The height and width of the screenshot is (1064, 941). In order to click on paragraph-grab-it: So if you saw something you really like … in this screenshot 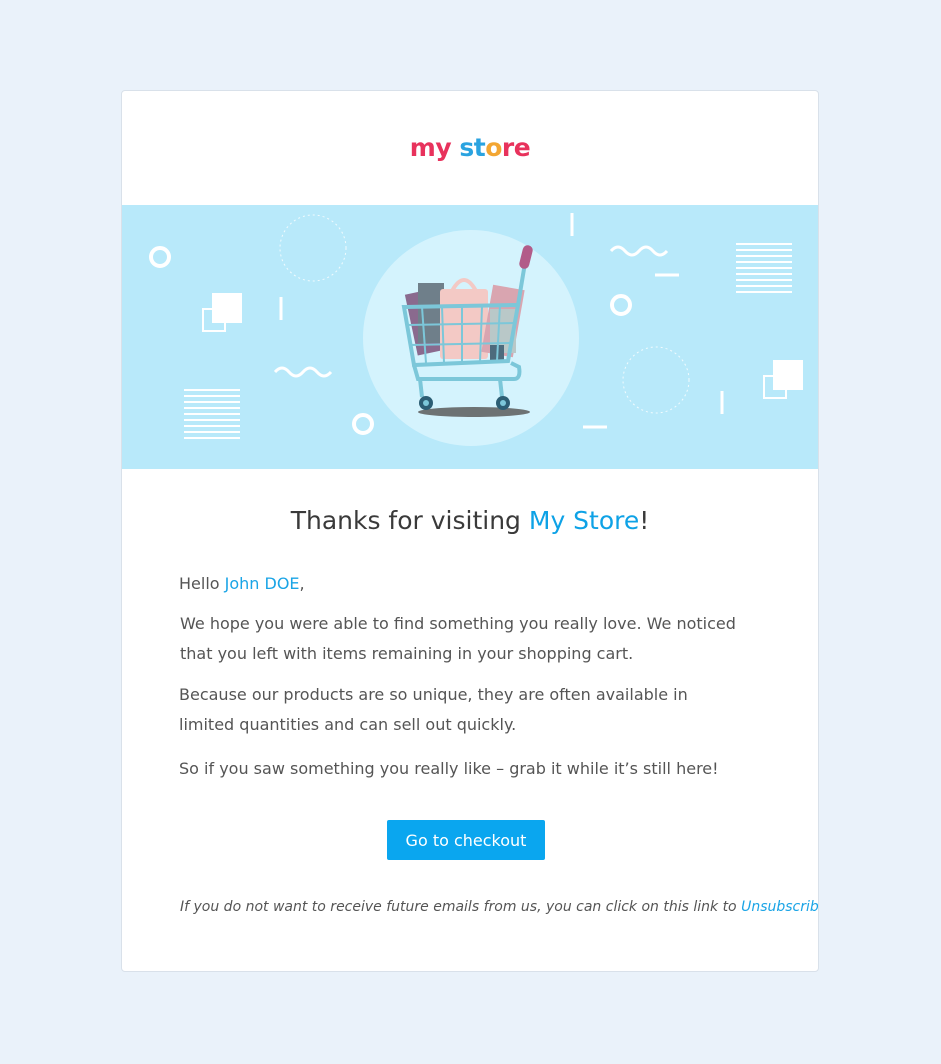, I will do `click(449, 768)`.